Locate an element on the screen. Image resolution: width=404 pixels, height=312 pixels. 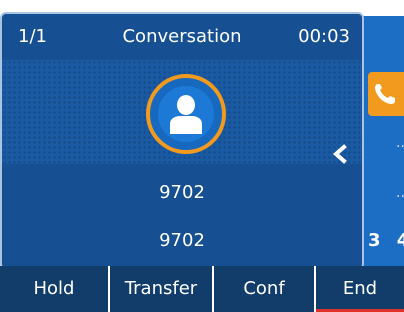
transfer-button: Transfer is located at coordinates (162, 289).